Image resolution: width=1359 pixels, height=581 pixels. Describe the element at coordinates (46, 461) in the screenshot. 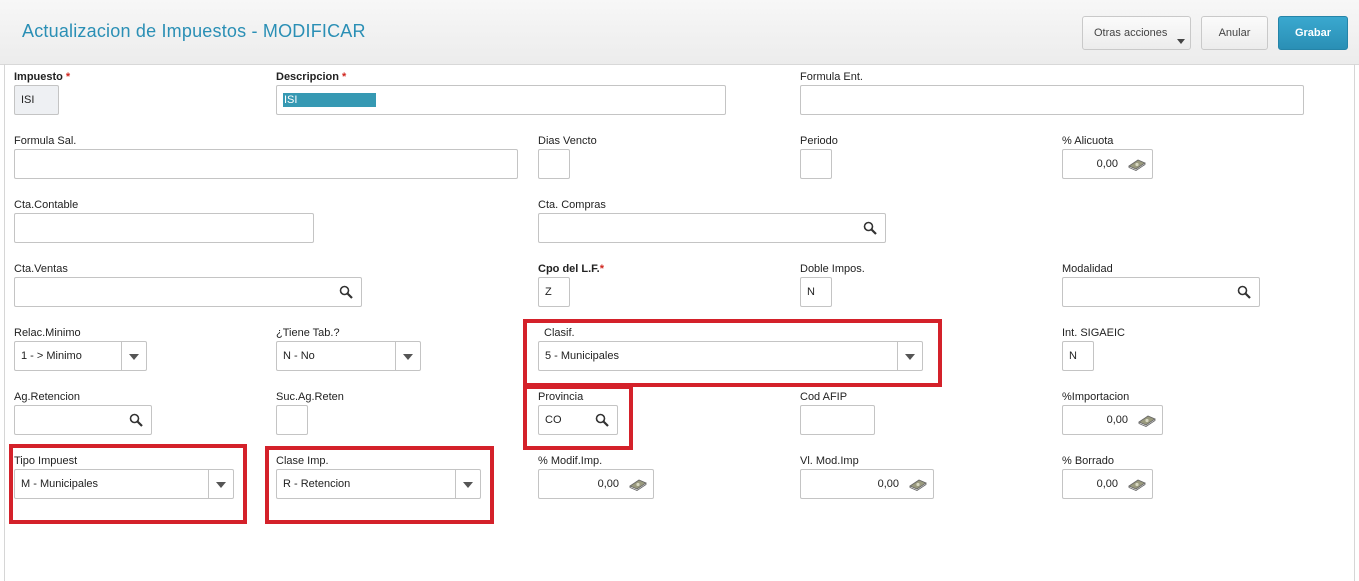

I see `tipo-impuest-label: Tipo Impuest` at that location.